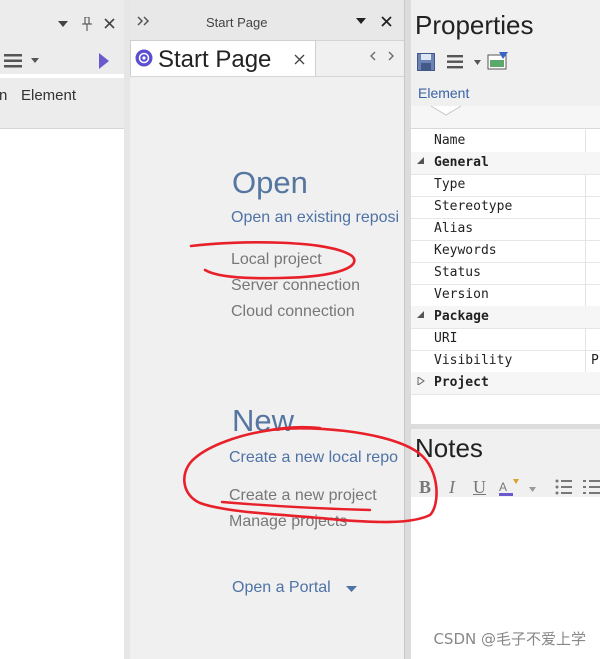  What do you see at coordinates (315, 218) in the screenshot?
I see `open-existing-link: Open an existing reposi` at bounding box center [315, 218].